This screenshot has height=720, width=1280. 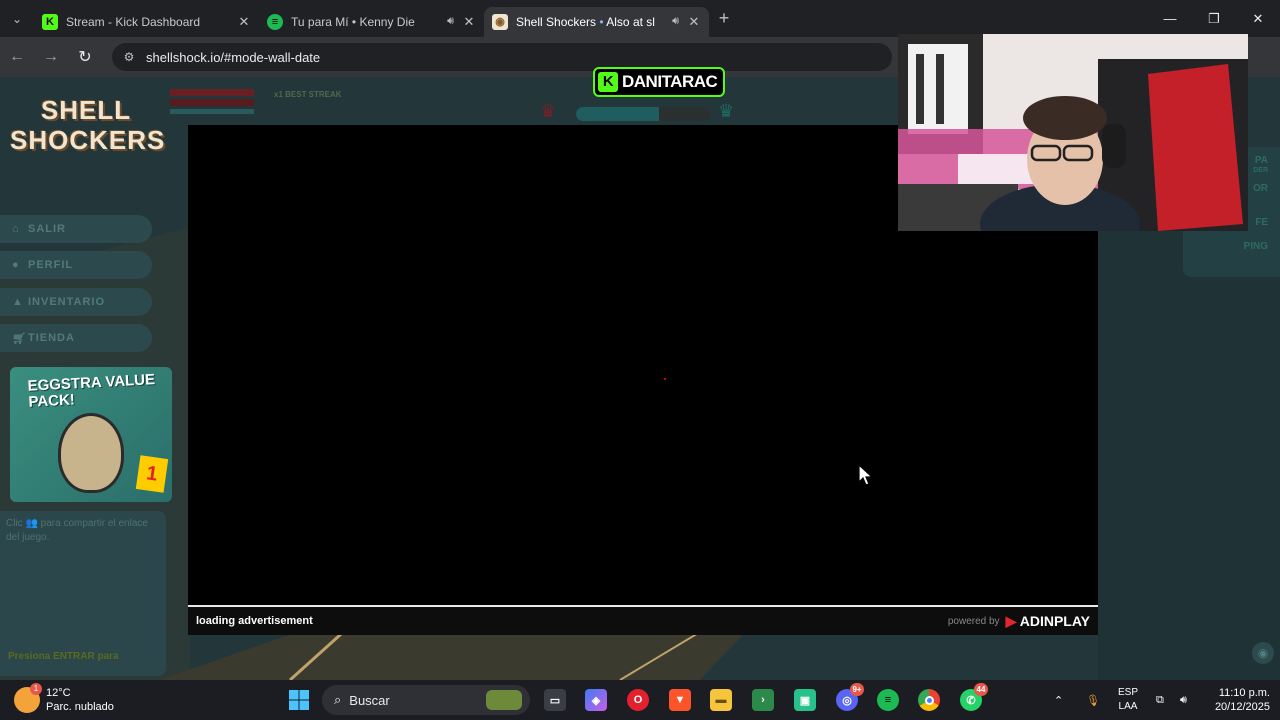 I want to click on tab-spotify: ≡ Tu para Mí • Kenny Die 🔊︎ ✕, so click(x=371, y=22).